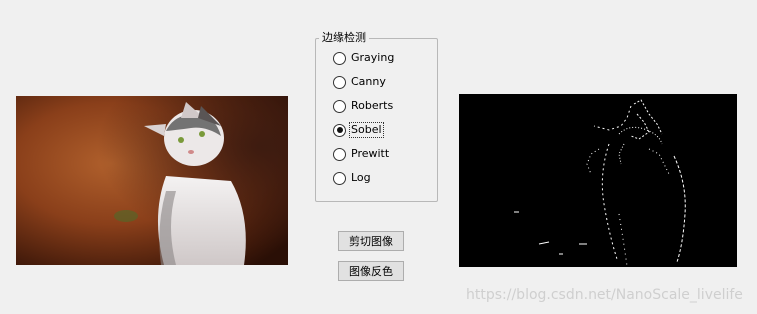  Describe the element at coordinates (372, 105) in the screenshot. I see `radio-label: Roberts` at that location.